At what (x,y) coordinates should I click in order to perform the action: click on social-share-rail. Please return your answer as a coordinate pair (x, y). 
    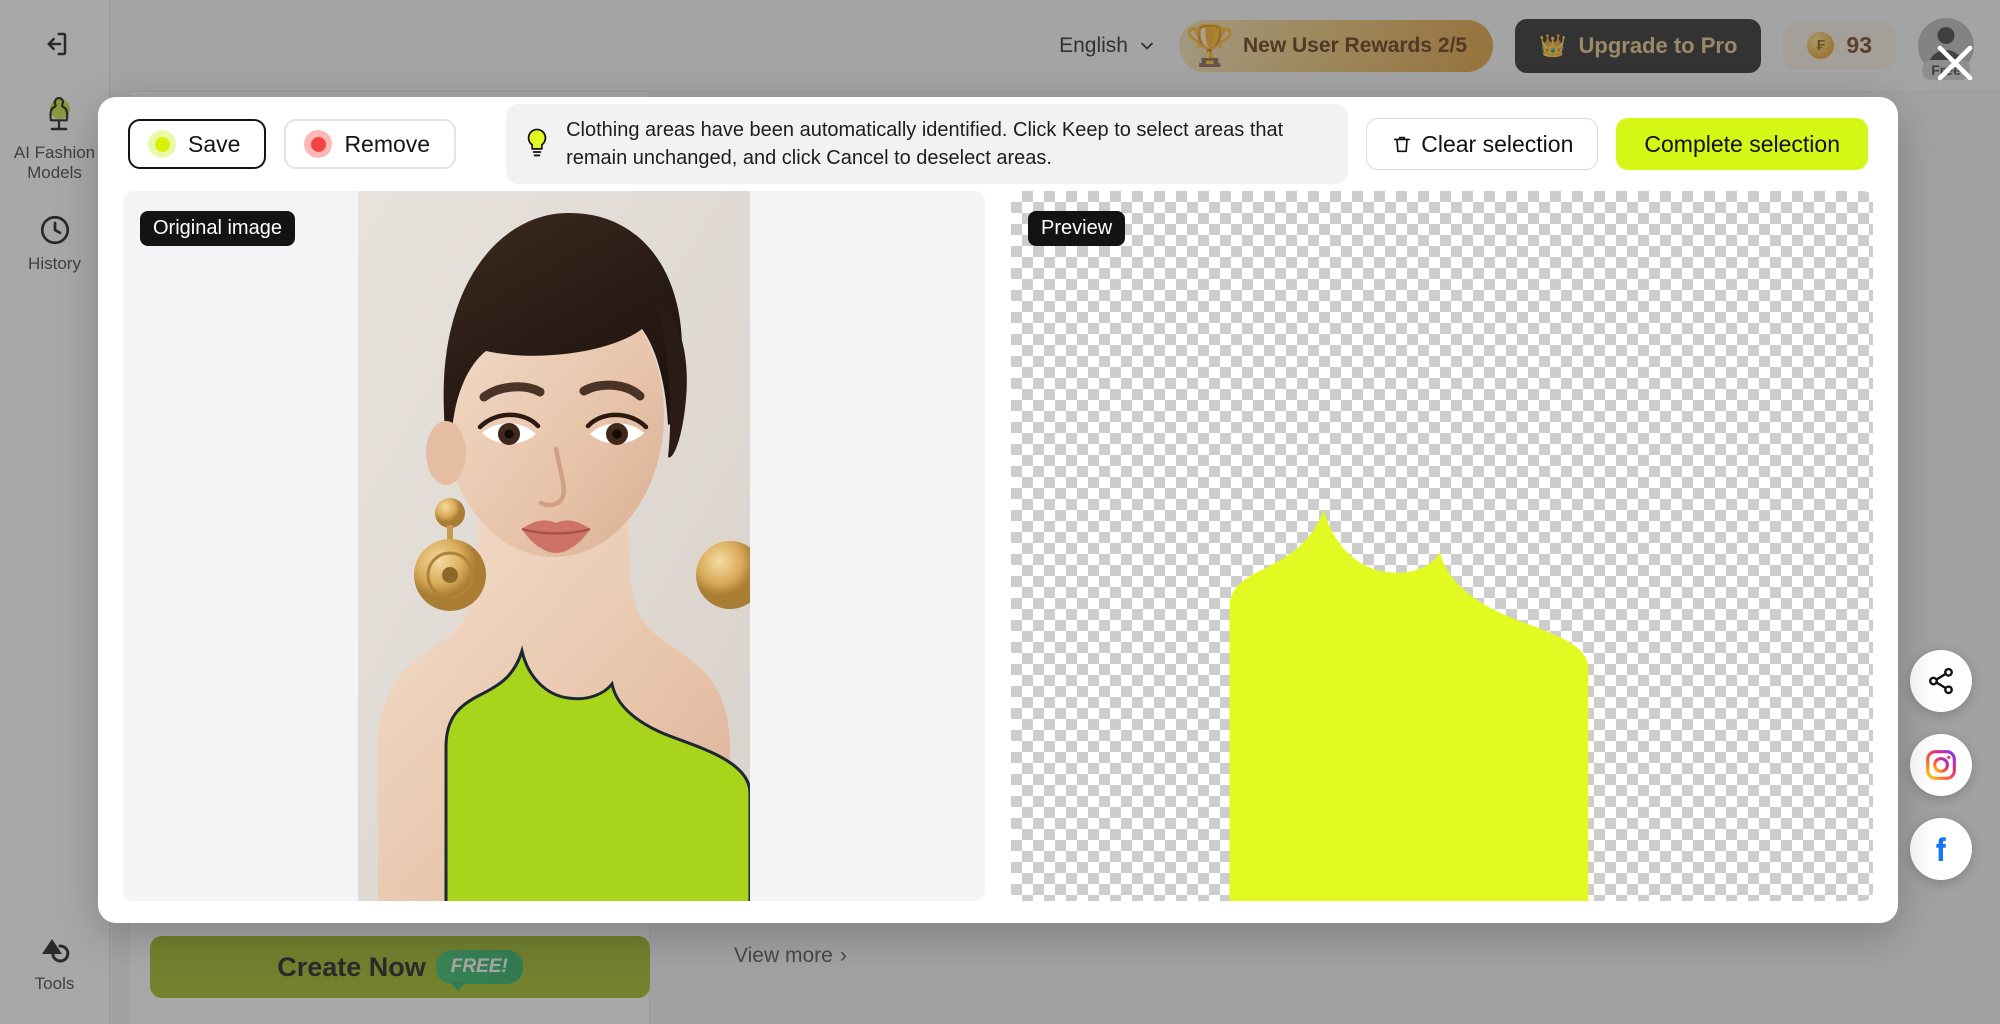
    Looking at the image, I should click on (1941, 765).